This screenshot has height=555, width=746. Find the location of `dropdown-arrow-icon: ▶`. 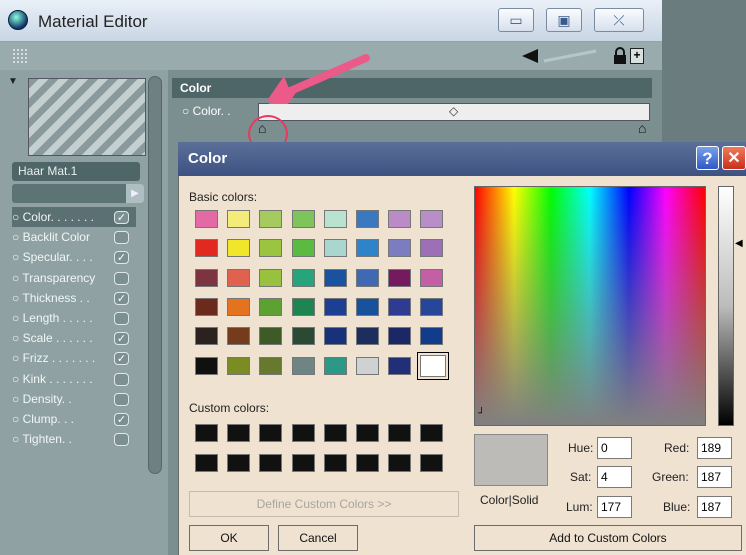

dropdown-arrow-icon: ▶ is located at coordinates (135, 193).